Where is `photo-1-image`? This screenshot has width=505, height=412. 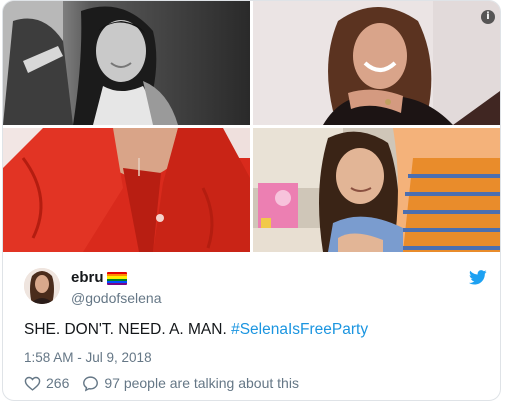 photo-1-image is located at coordinates (126, 63).